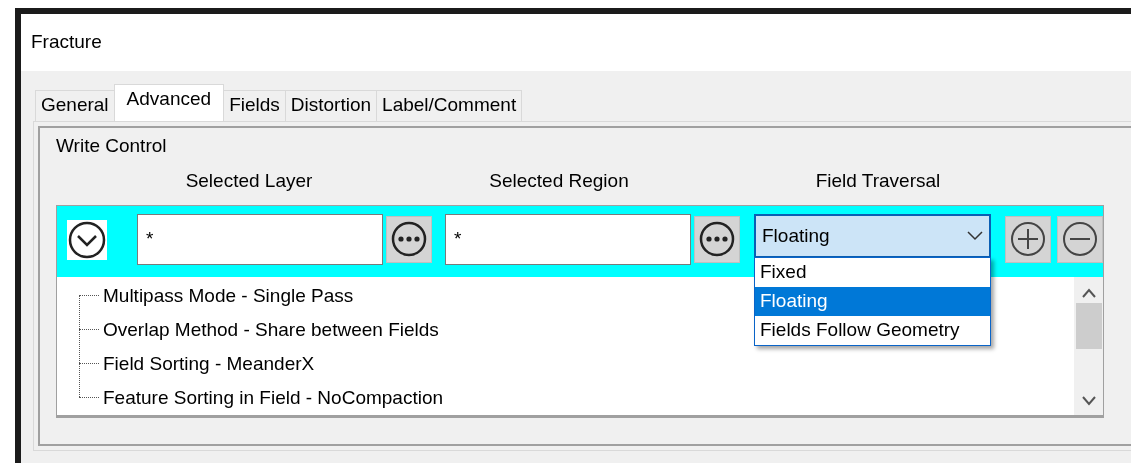 The image size is (1131, 469). What do you see at coordinates (271, 330) in the screenshot?
I see `tree-item: Overlap Method - Share between Fields` at bounding box center [271, 330].